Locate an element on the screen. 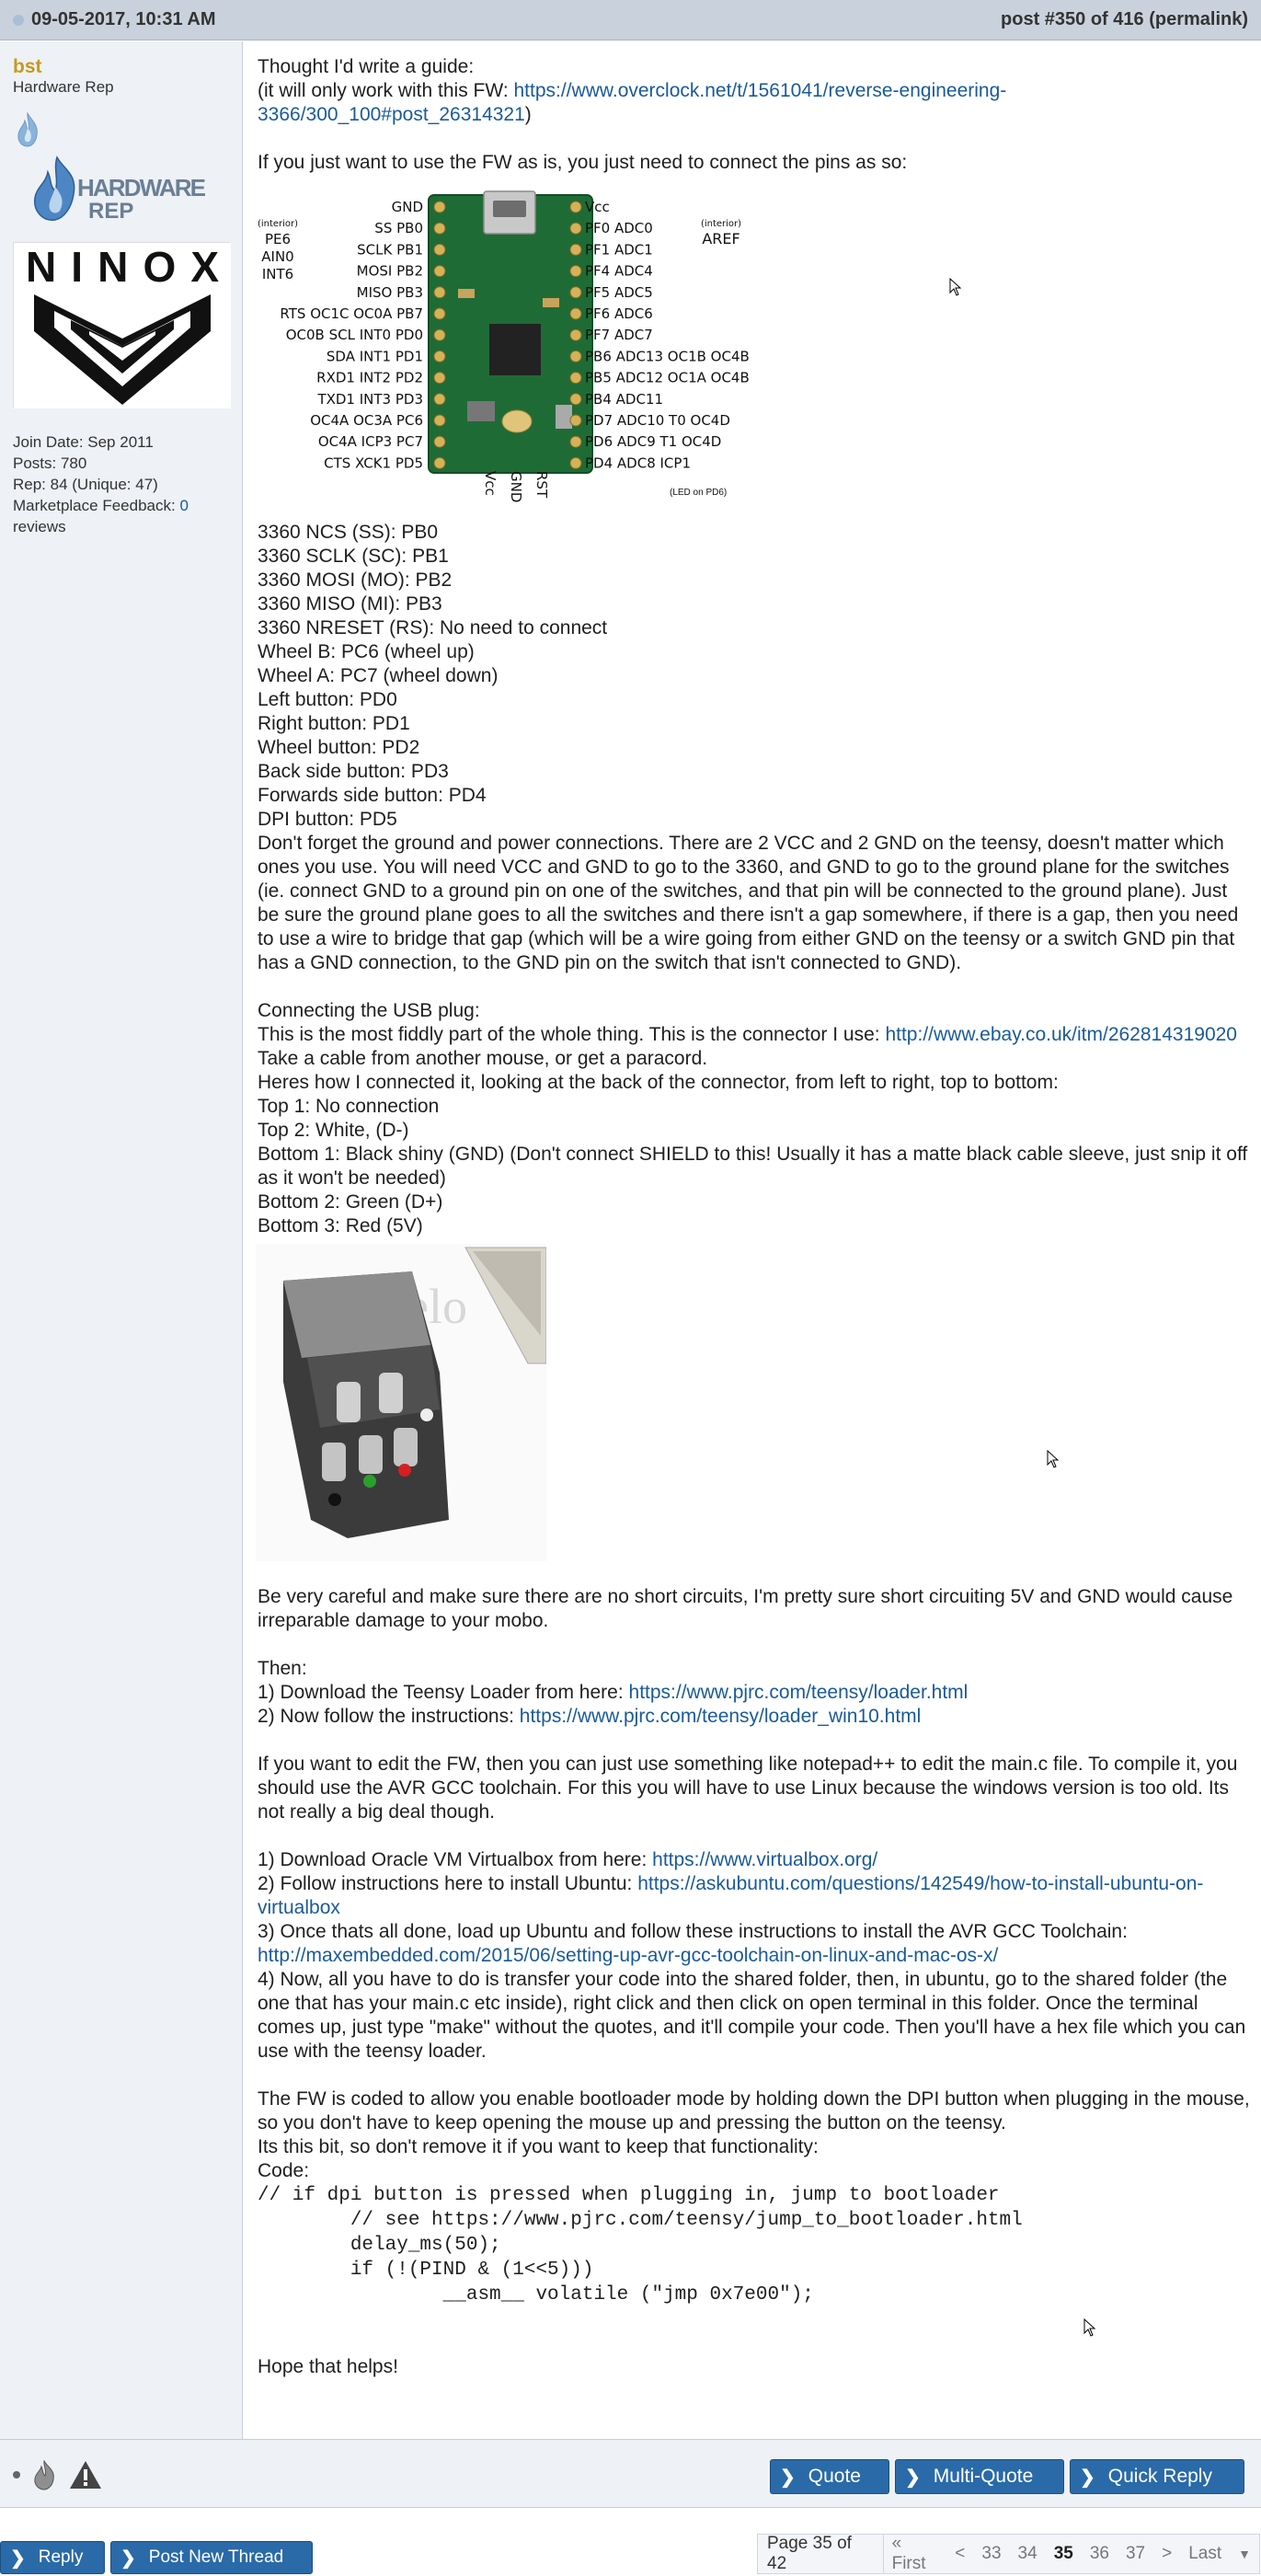 The height and width of the screenshot is (2576, 1261). pin-assignment: Wheel A: PC7 (wheel down) is located at coordinates (378, 675).